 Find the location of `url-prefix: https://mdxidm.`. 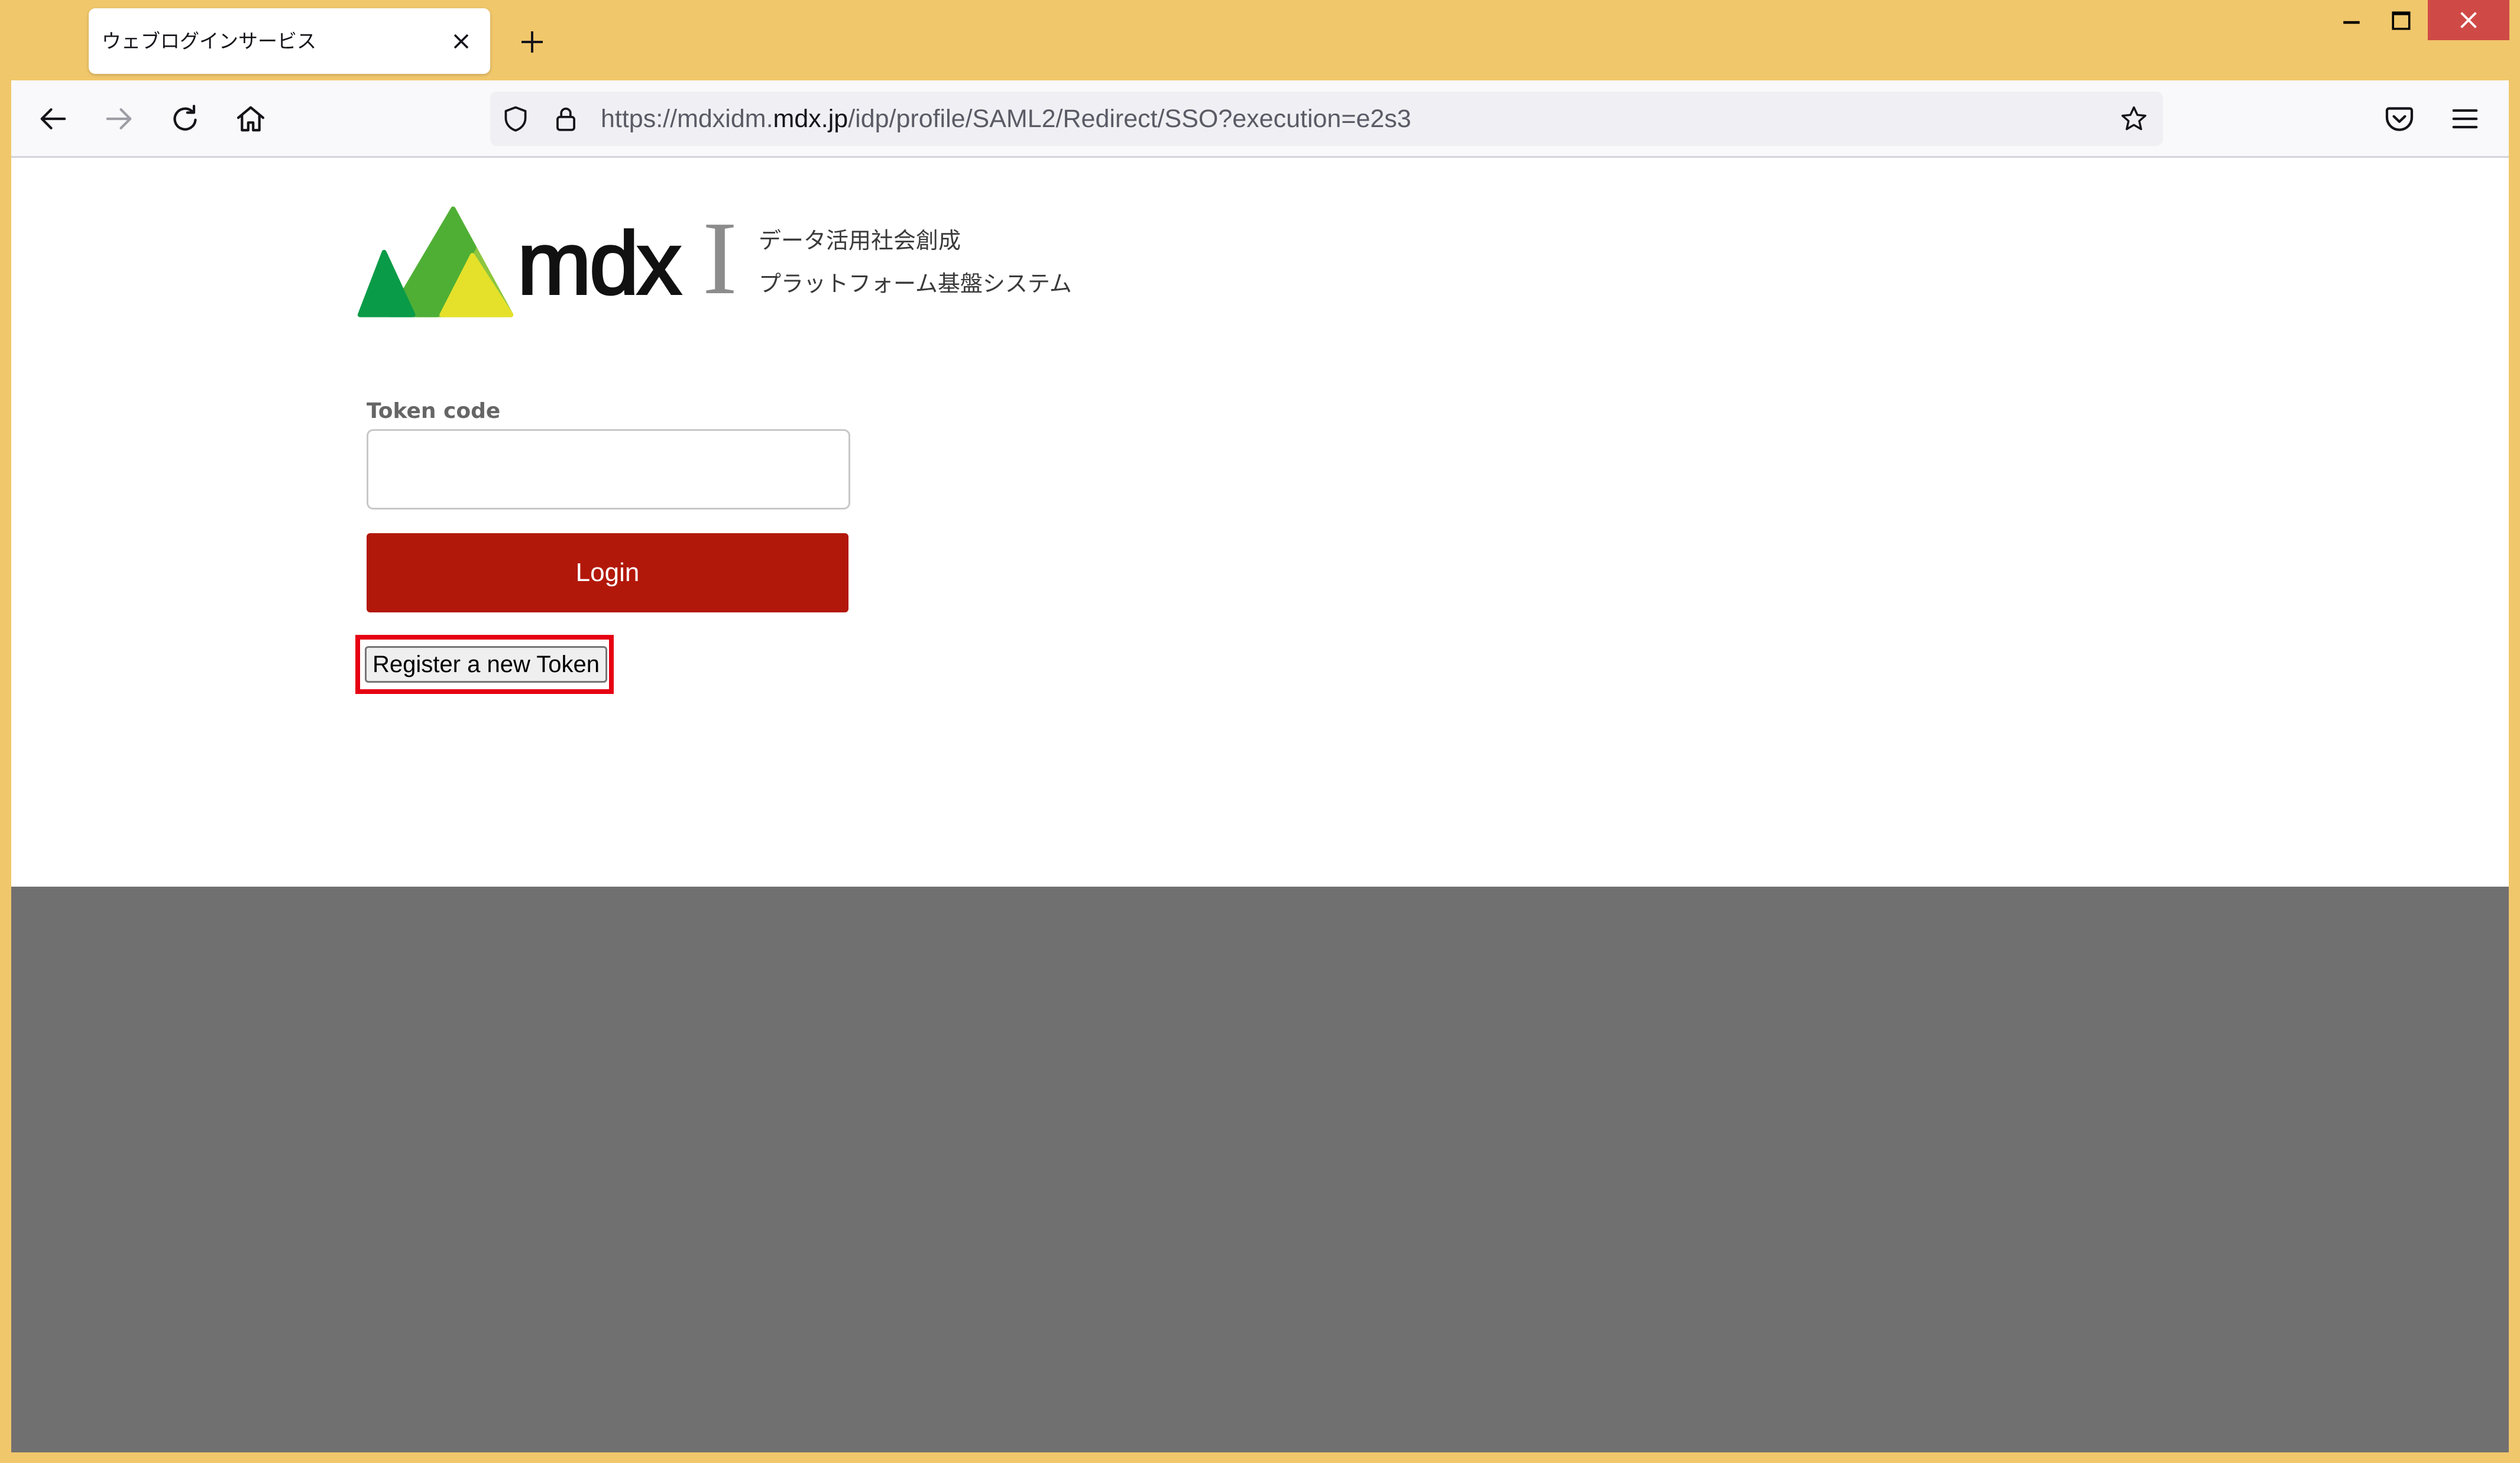

url-prefix: https://mdxidm. is located at coordinates (687, 119).